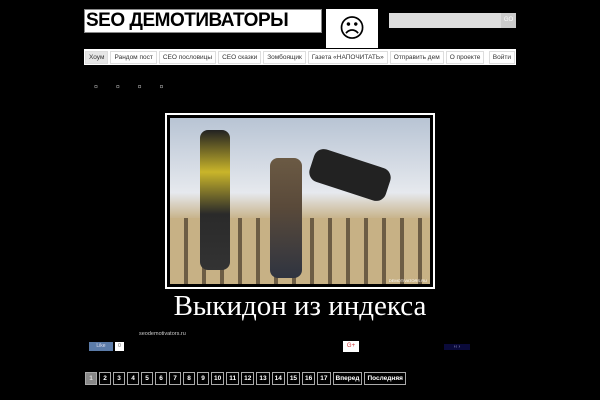 This screenshot has width=600, height=400. Describe the element at coordinates (203, 21) in the screenshot. I see `site-logo: SEO ДЕМОТИВАТОРЫ` at that location.